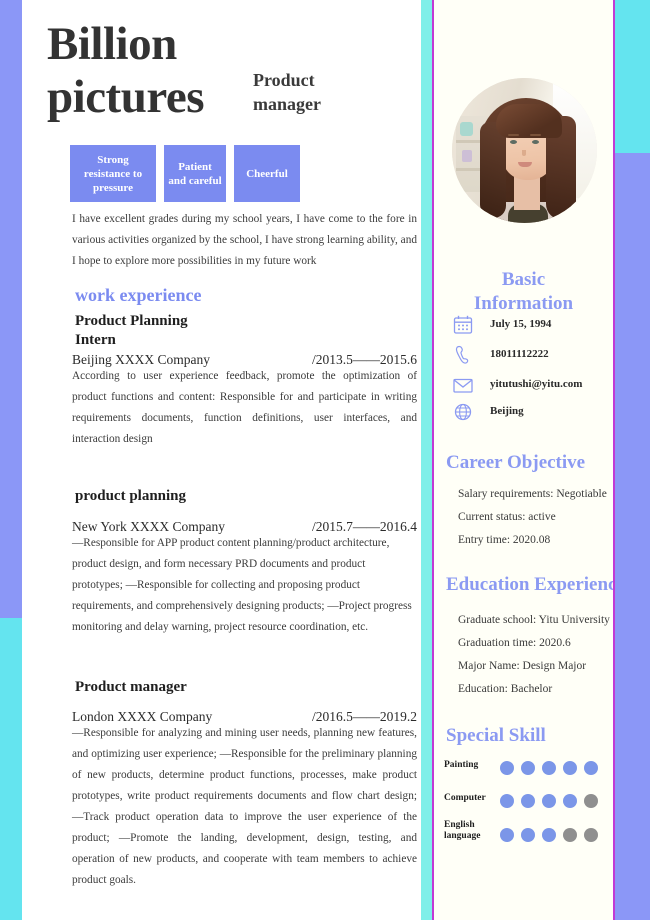 The image size is (650, 920). Describe the element at coordinates (523, 303) in the screenshot. I see `basic-info-title-line-2: Information` at that location.